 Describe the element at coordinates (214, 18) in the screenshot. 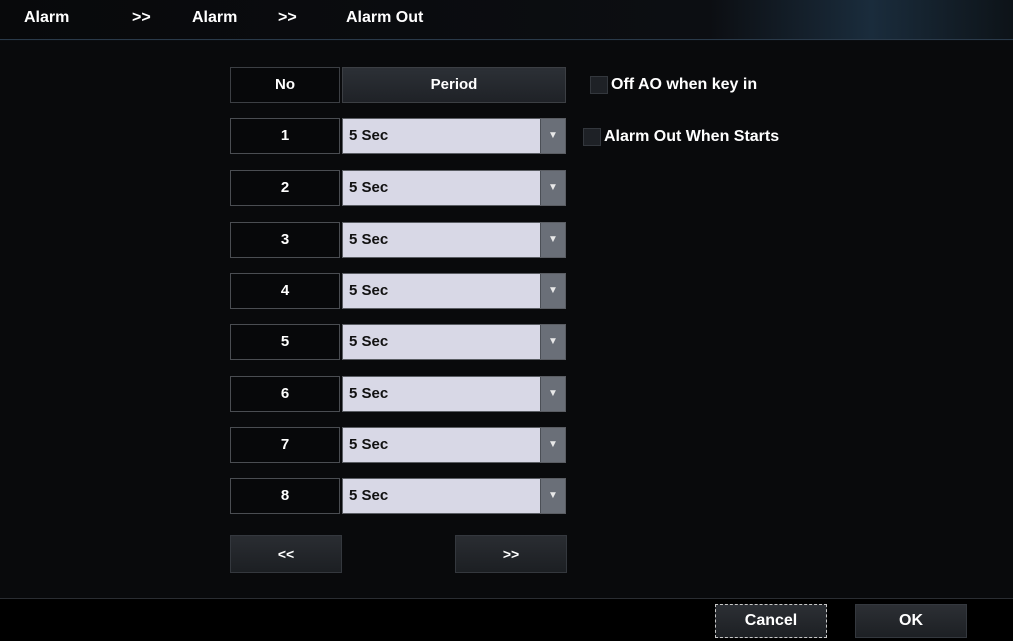

I see `breadcrumb-level-2: Alarm` at that location.